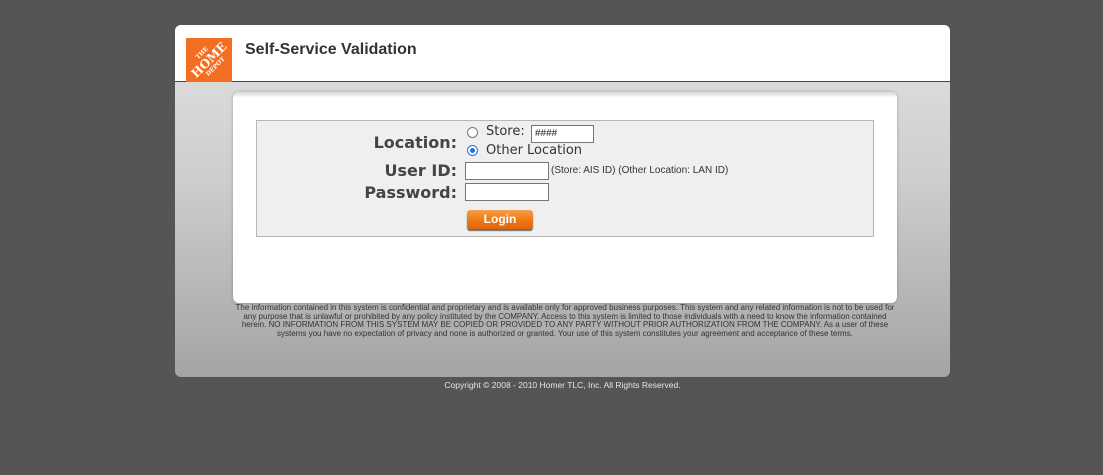  I want to click on header: THE HOME DEPOT Self-Service Validation, so click(562, 53).